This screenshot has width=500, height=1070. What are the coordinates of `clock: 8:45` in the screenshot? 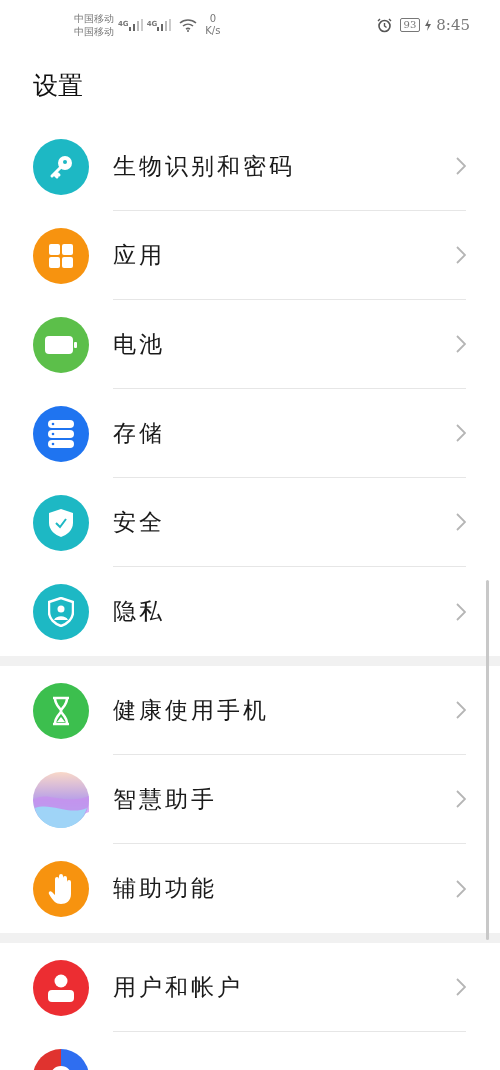 It's located at (453, 25).